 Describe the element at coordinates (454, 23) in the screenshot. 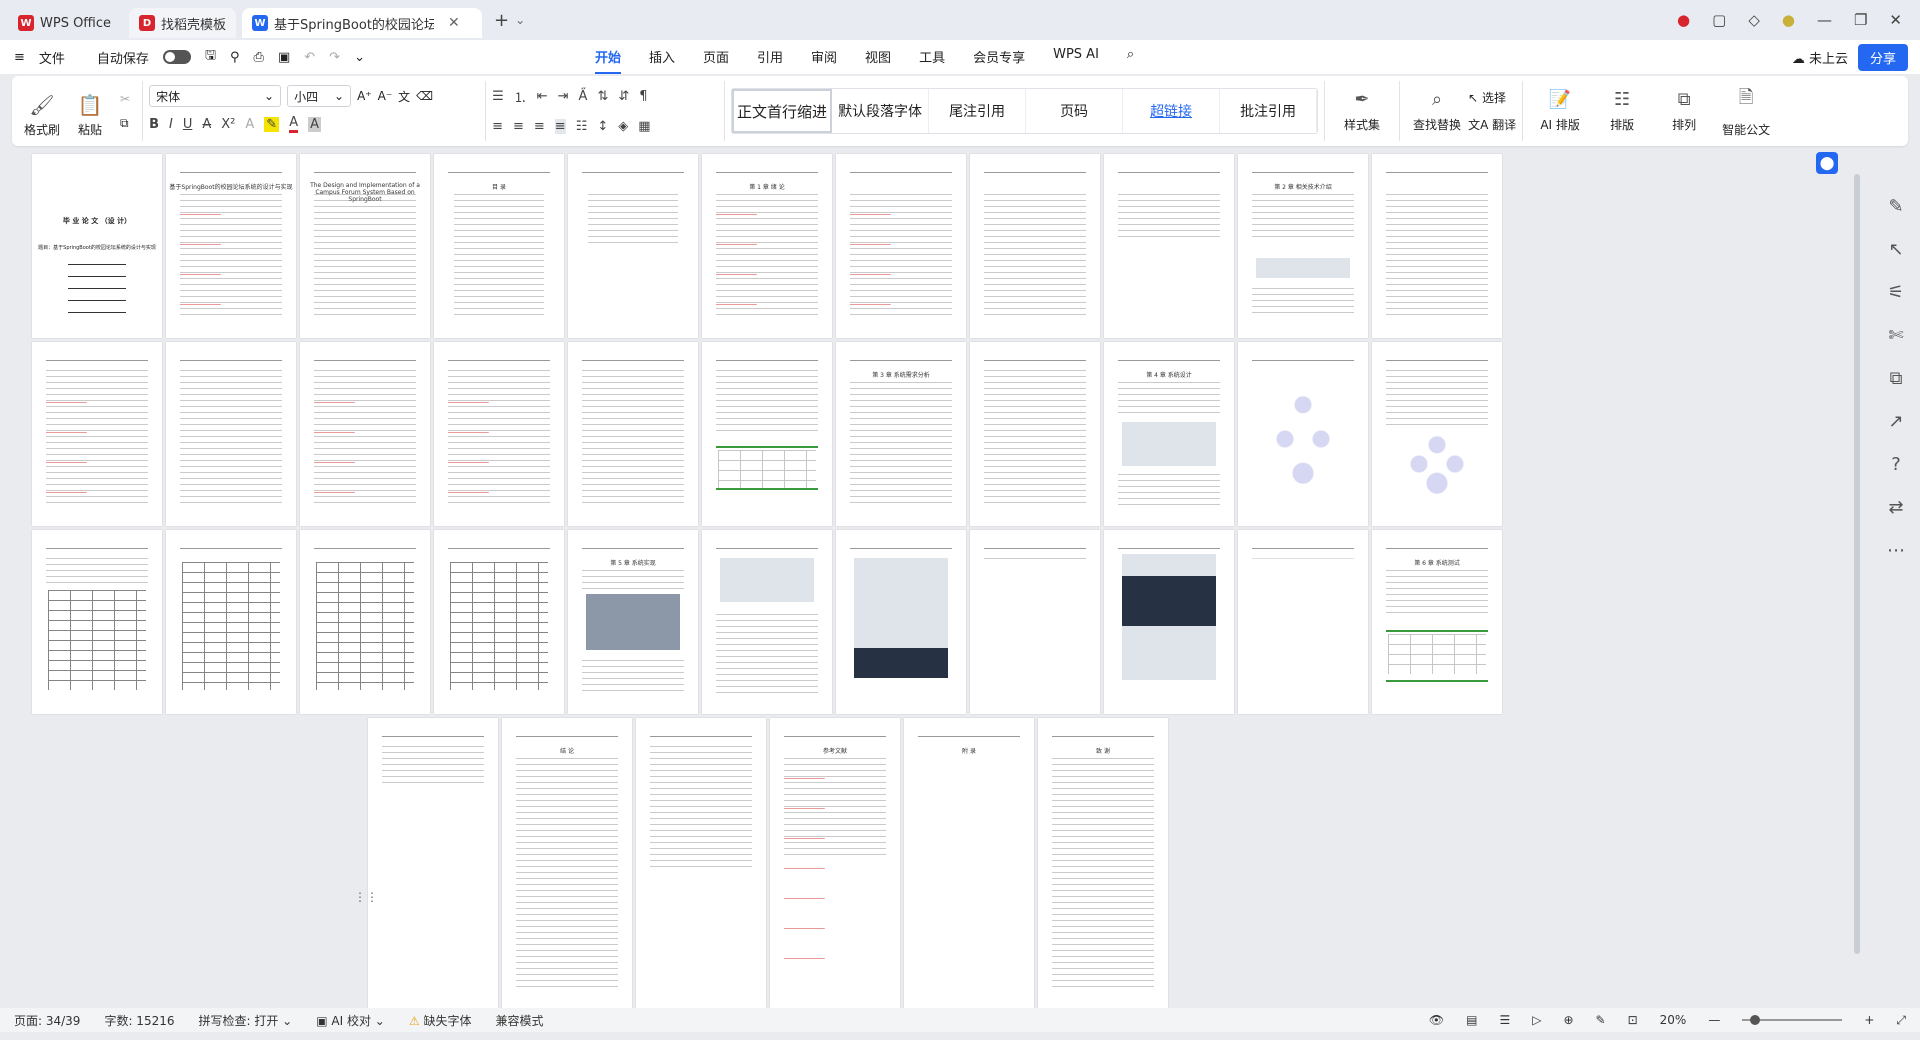

I see `close-tab-icon: ✕` at that location.